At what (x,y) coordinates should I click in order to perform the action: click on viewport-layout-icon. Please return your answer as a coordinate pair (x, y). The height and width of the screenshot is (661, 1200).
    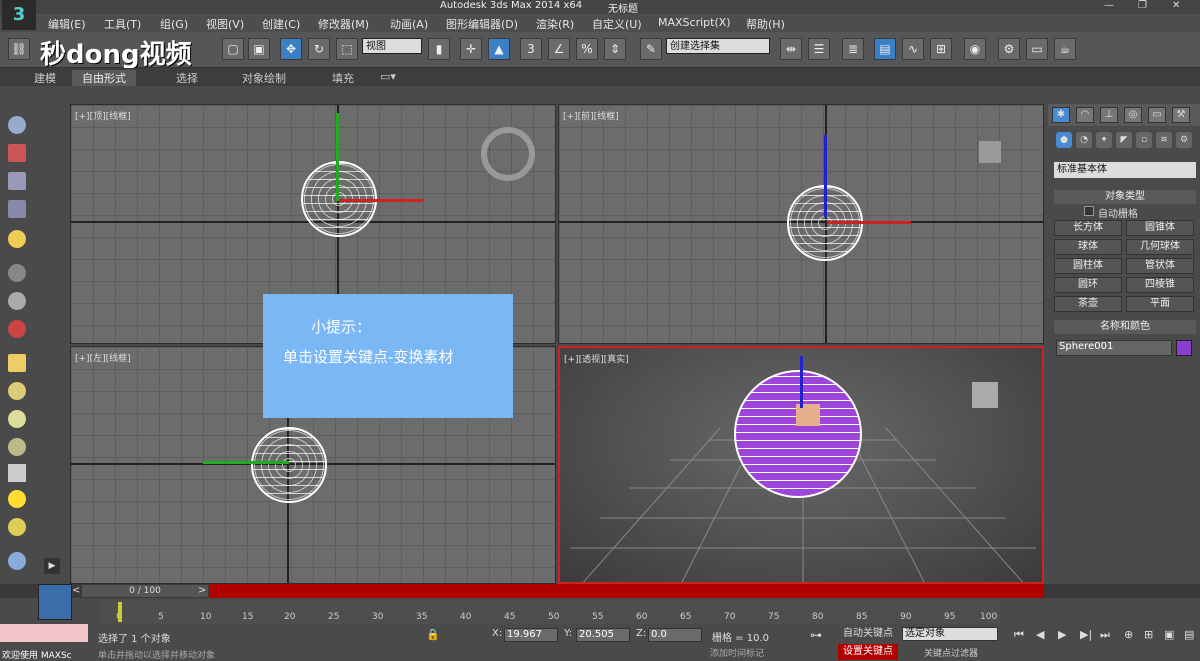
    Looking at the image, I should click on (55, 602).